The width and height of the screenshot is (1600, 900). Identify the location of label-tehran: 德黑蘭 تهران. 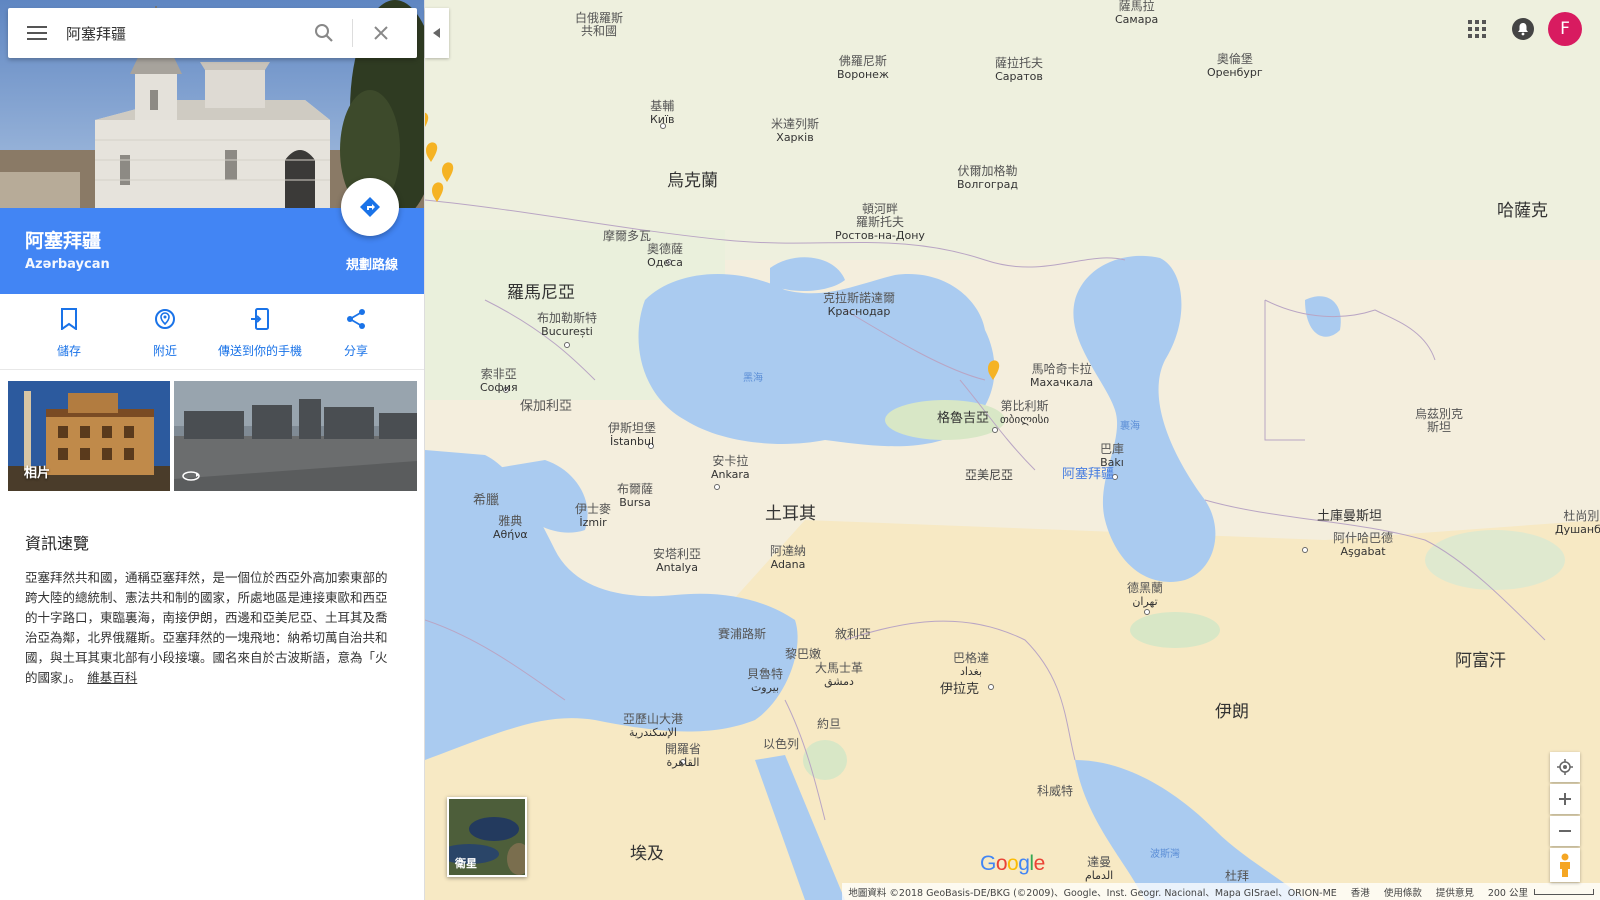
(1145, 595).